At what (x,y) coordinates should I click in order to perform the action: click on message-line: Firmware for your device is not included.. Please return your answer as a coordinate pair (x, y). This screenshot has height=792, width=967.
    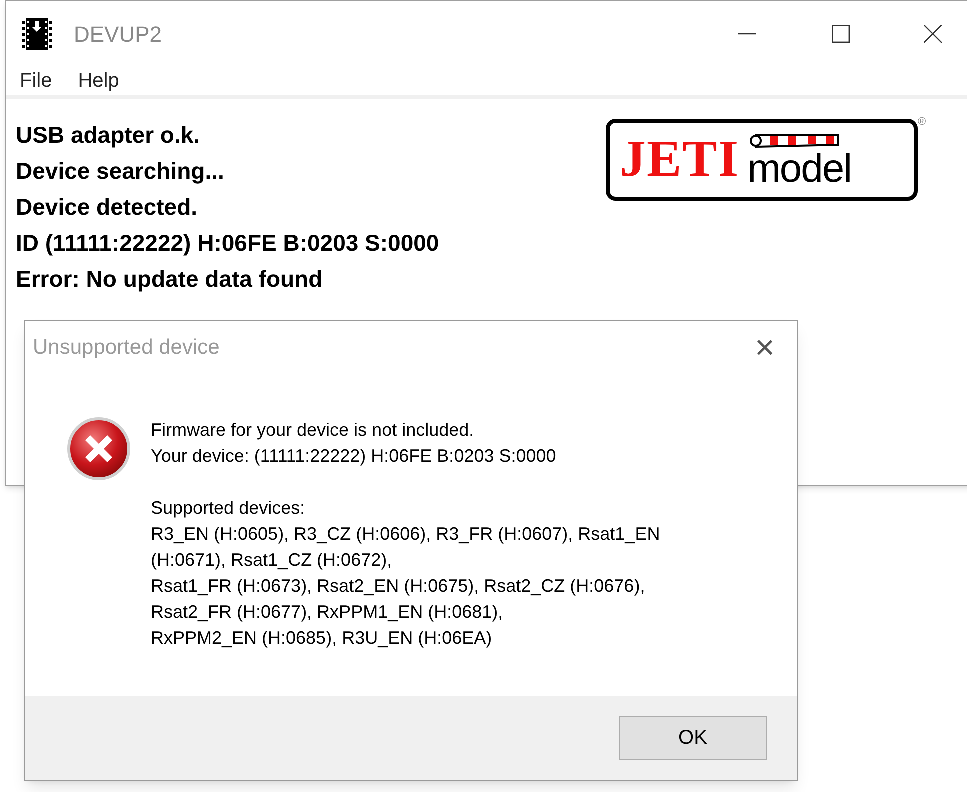
    Looking at the image, I should click on (313, 430).